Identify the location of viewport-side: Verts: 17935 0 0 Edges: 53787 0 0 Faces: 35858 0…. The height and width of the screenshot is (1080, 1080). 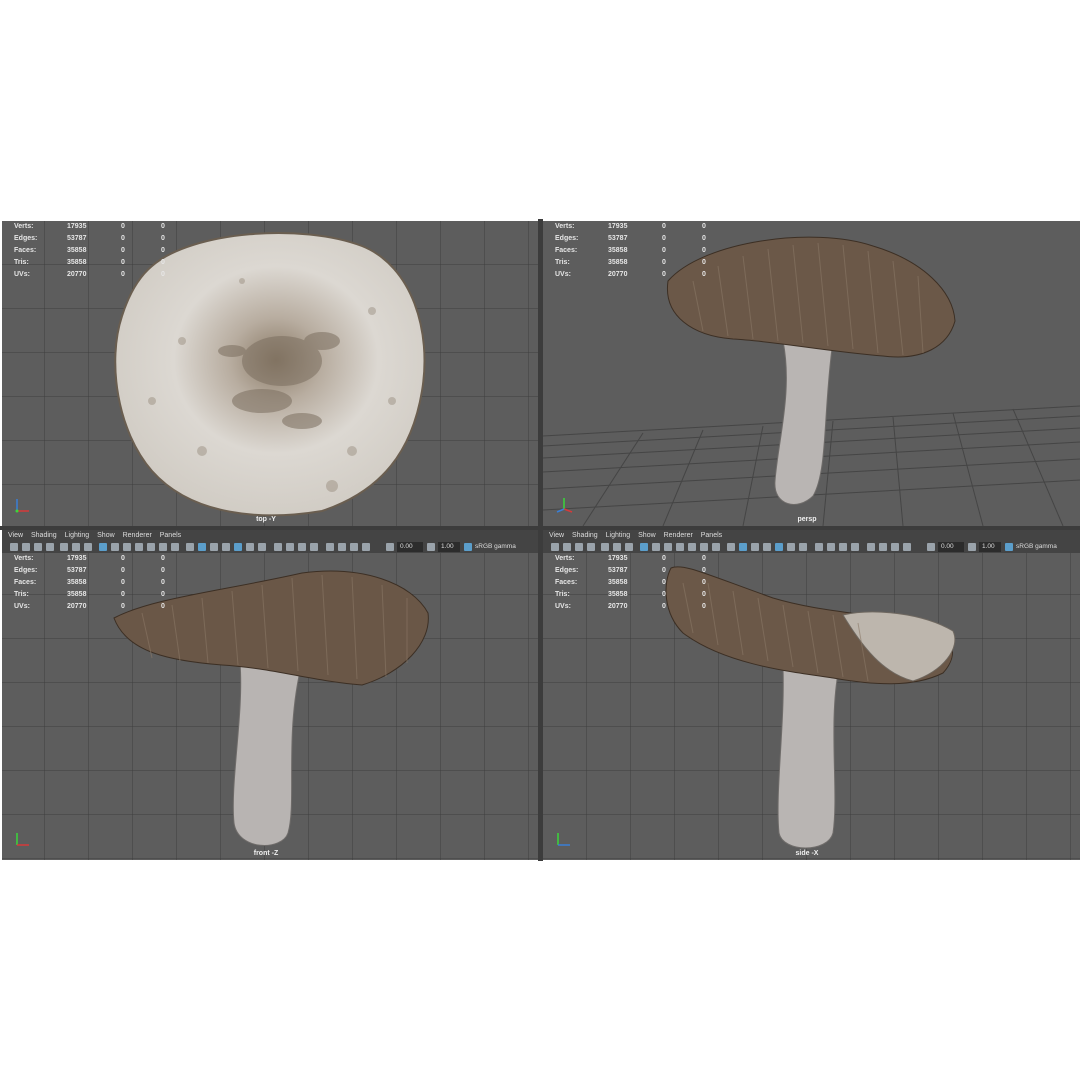
(811, 706).